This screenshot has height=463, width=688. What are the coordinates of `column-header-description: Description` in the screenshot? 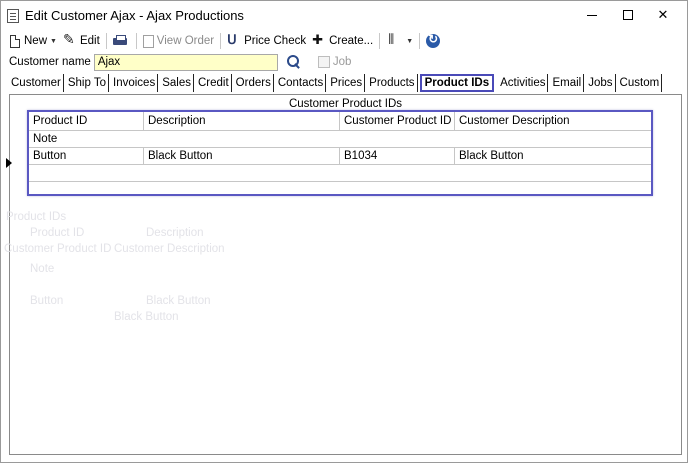 It's located at (242, 121).